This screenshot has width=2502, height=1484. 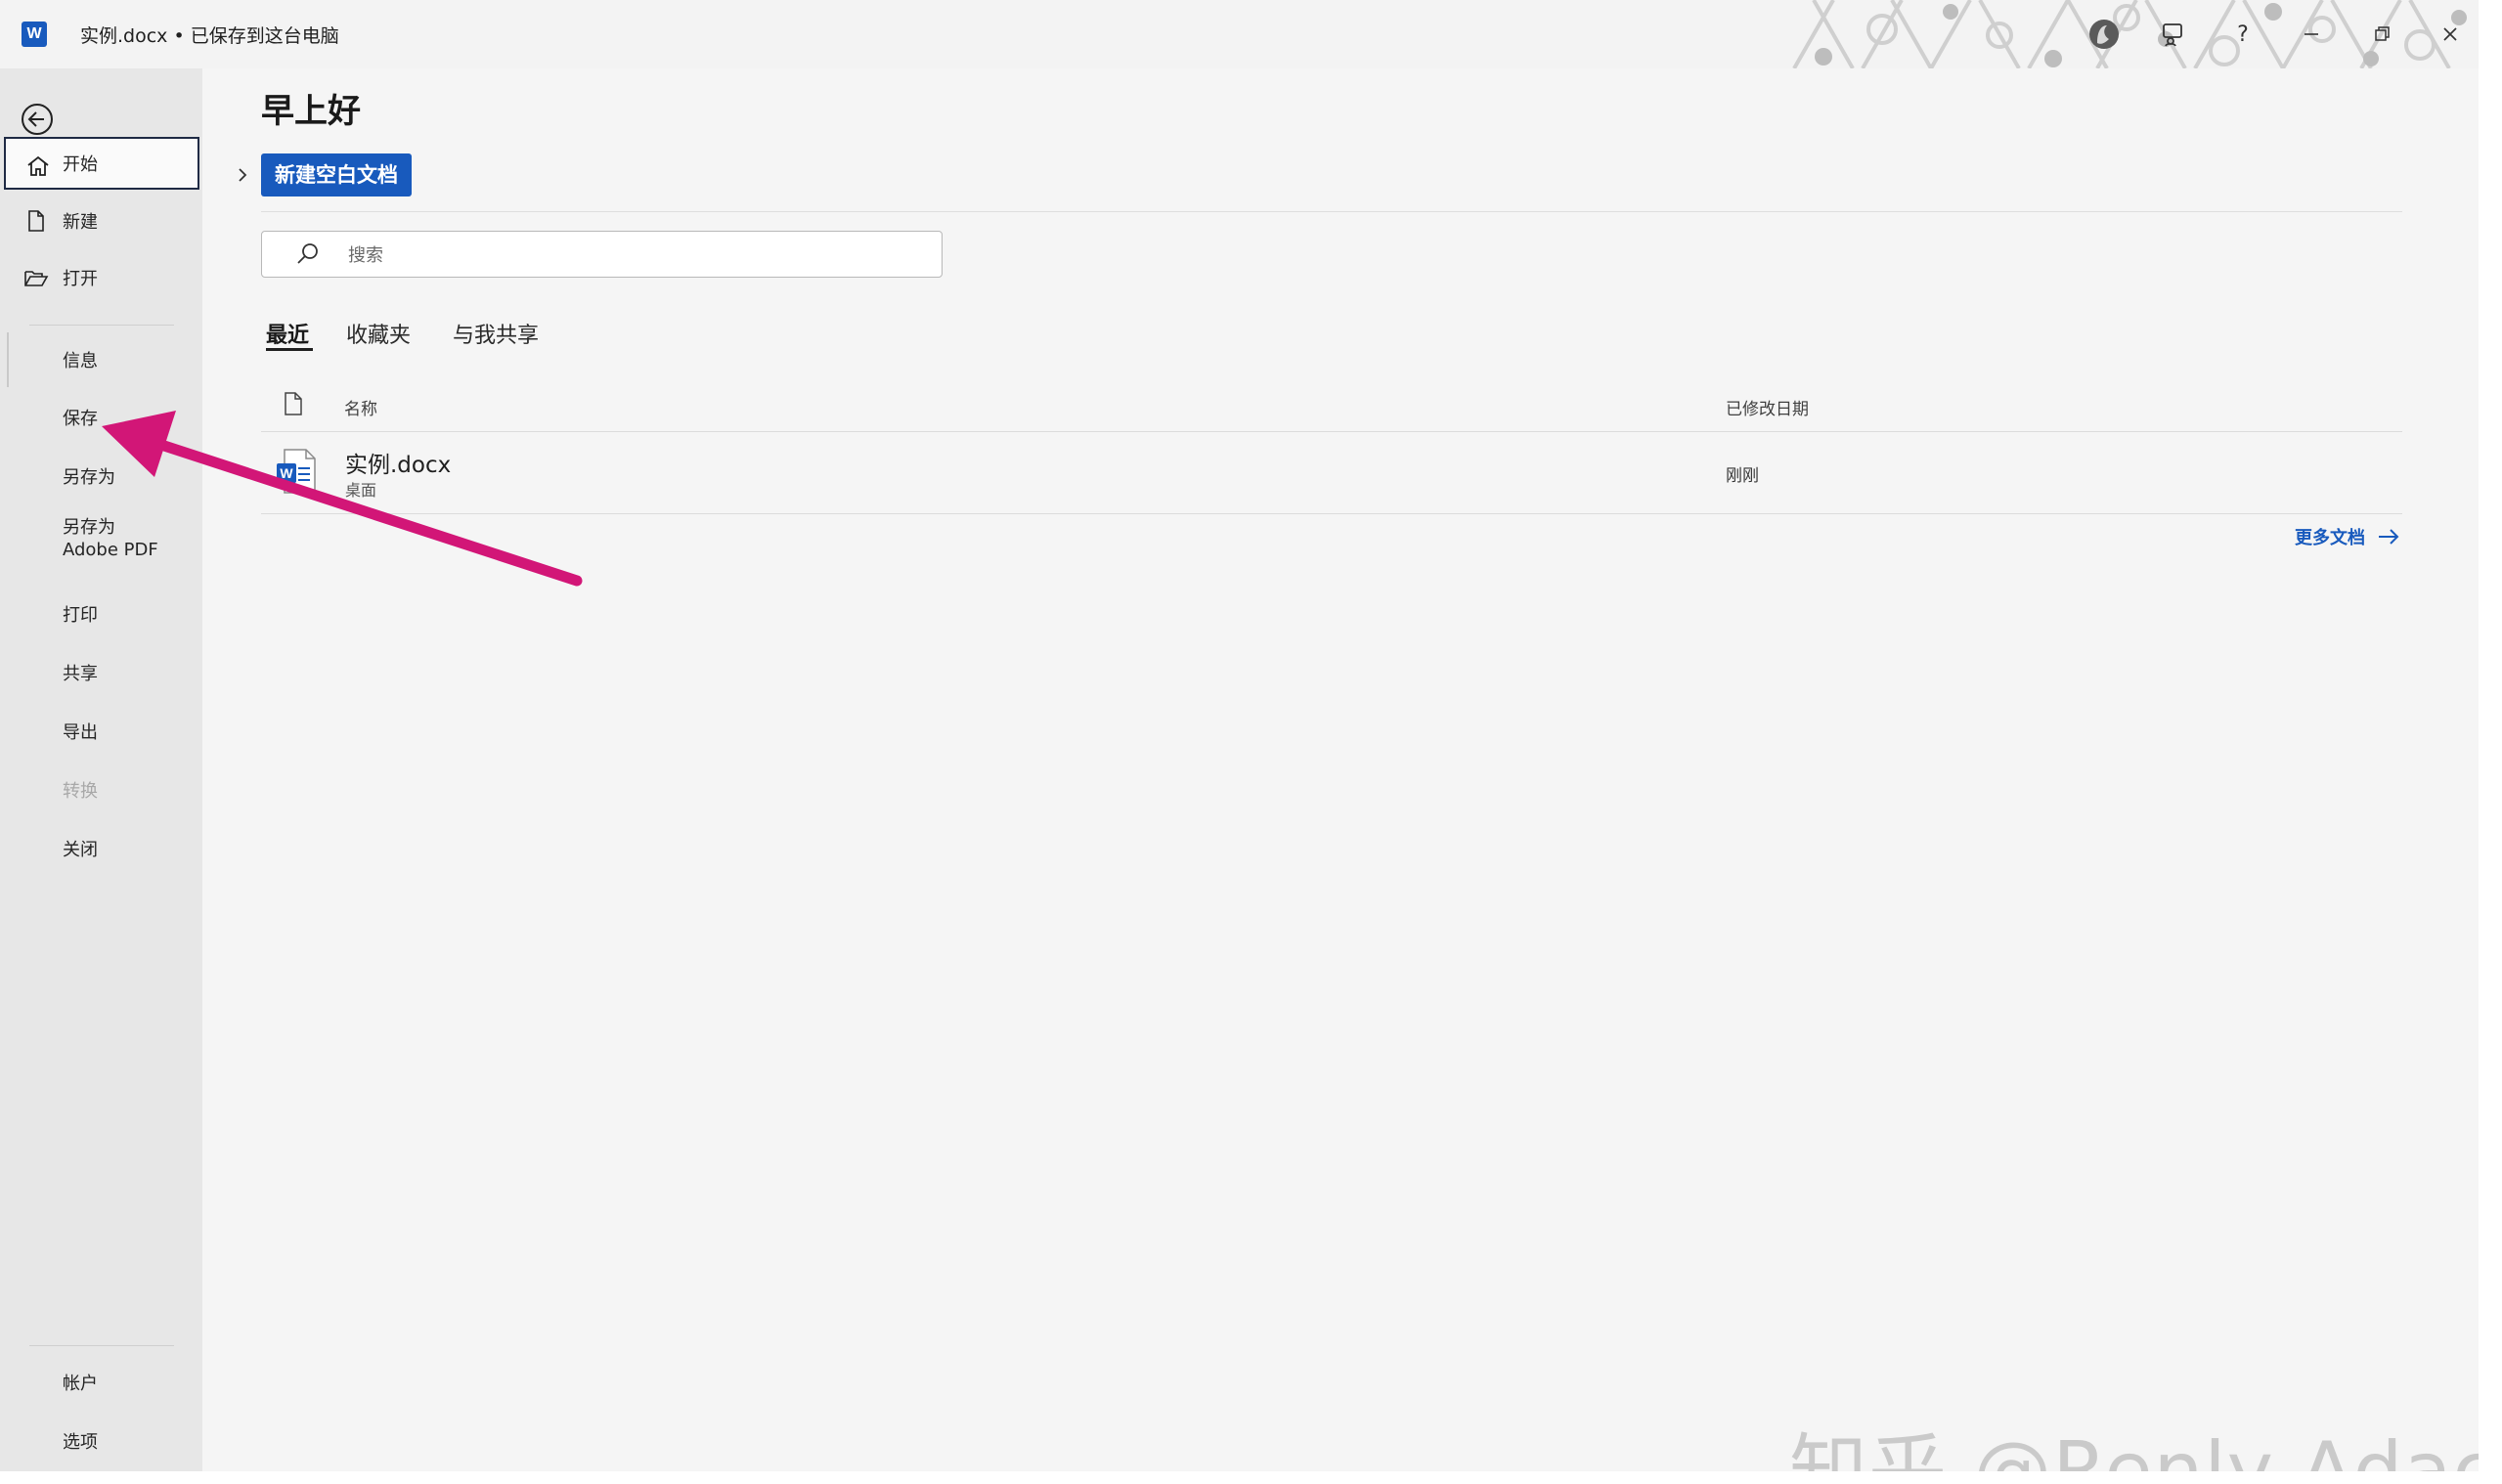 I want to click on account-avatar-icon, so click(x=2104, y=34).